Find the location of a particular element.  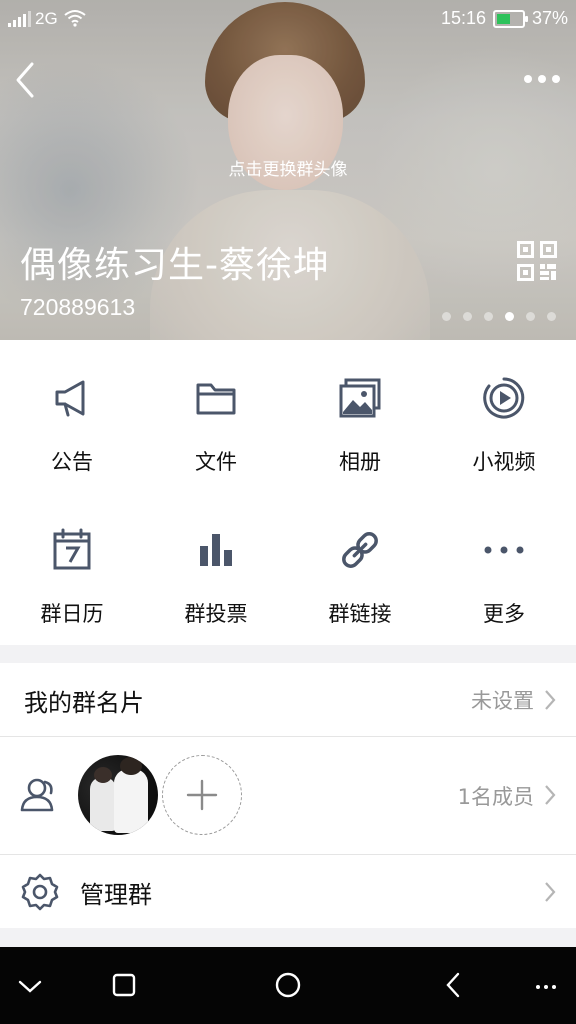

feature-files: 文件 is located at coordinates (216, 415).